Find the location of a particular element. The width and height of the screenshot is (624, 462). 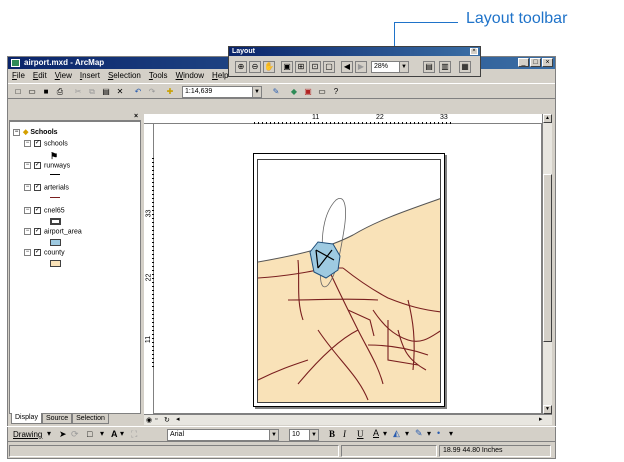

toc-group-schools: − ◆ Schools is located at coordinates (35, 132).